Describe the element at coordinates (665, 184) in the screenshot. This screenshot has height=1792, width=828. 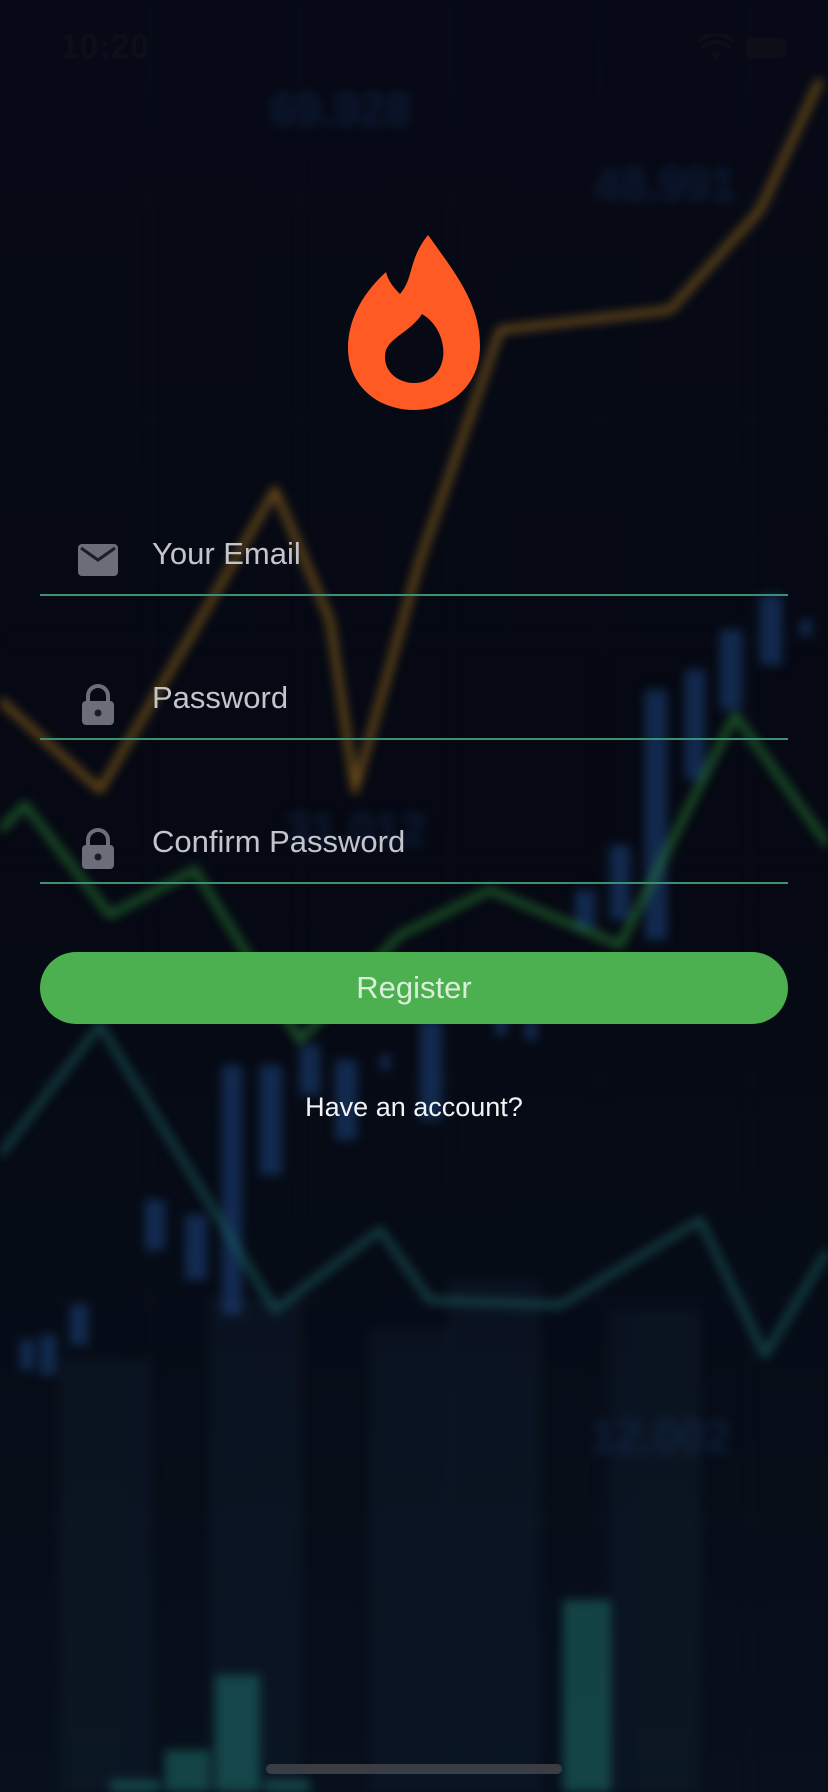
I see `bg-number-2: 48.991` at that location.